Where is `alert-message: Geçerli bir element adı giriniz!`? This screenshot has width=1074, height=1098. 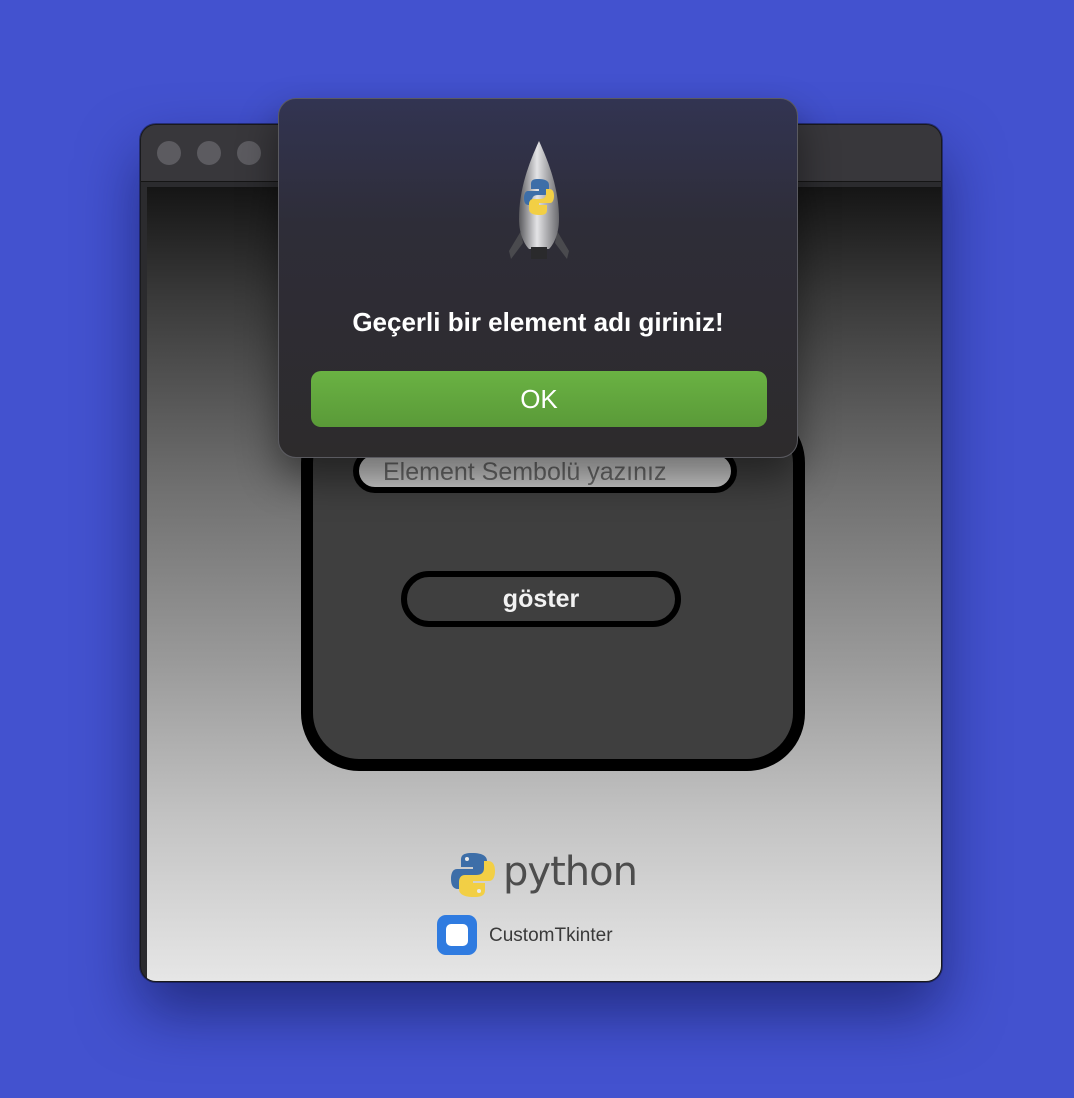 alert-message: Geçerli bir element adı giriniz! is located at coordinates (538, 322).